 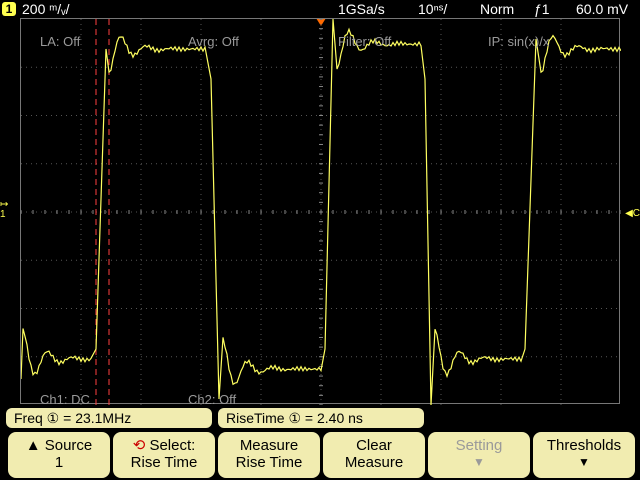 What do you see at coordinates (519, 41) in the screenshot?
I see `ip-status: IP: sin(x)/x` at bounding box center [519, 41].